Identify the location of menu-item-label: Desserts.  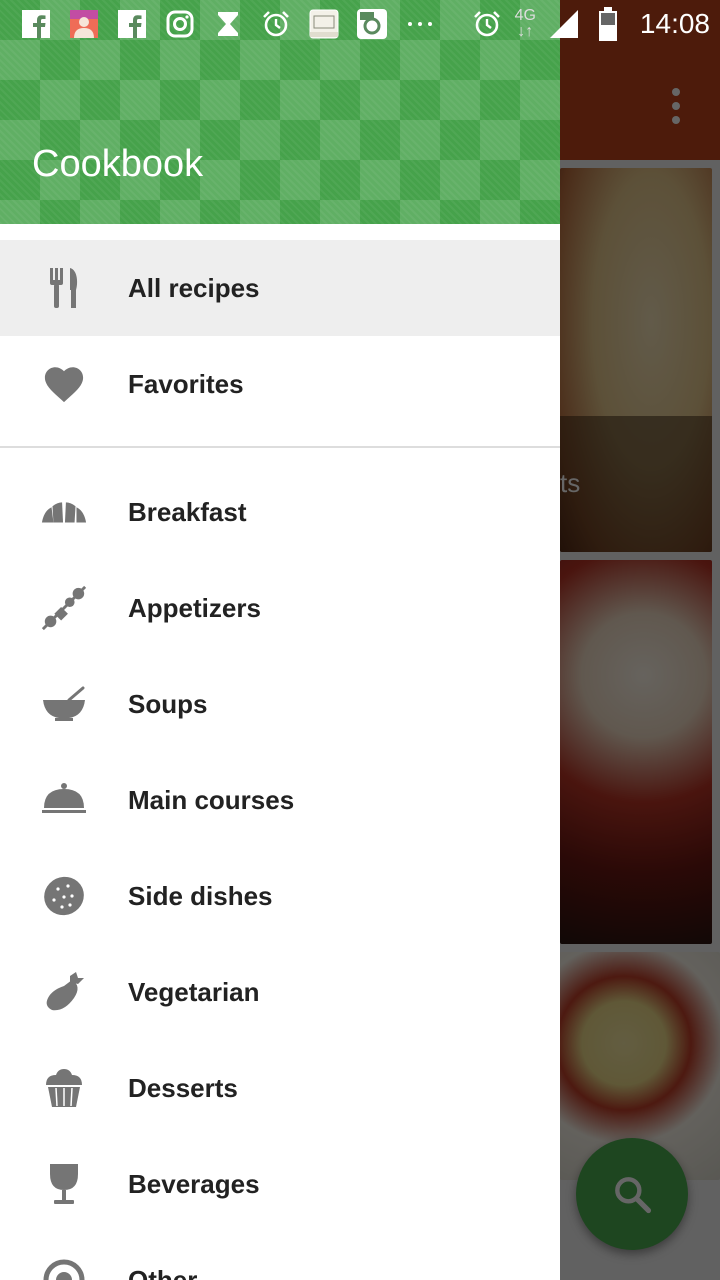
(183, 1088).